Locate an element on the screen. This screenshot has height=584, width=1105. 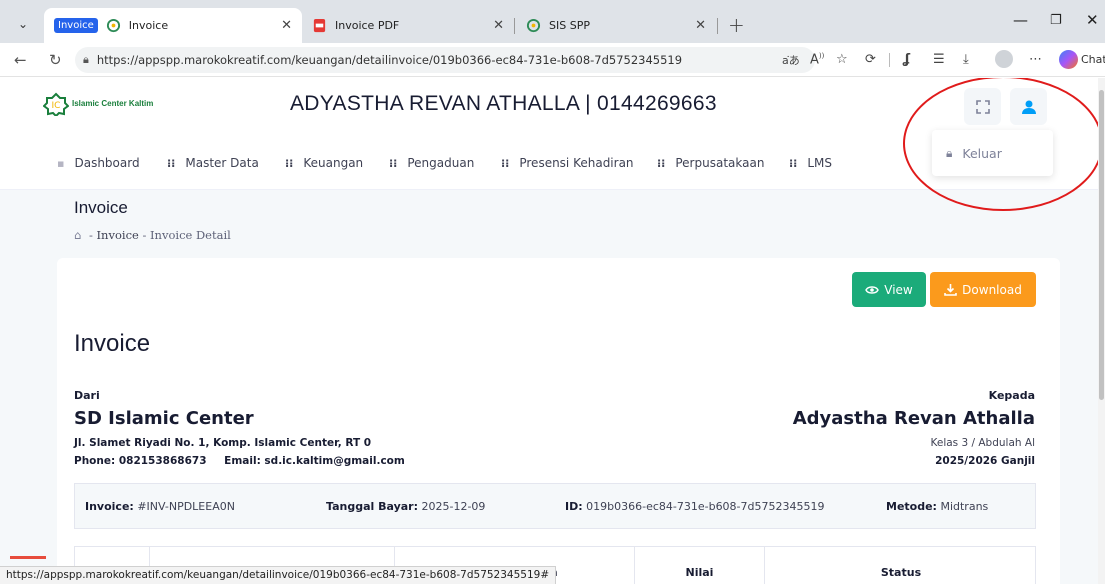
home-icon: ⌂ is located at coordinates (77, 235).